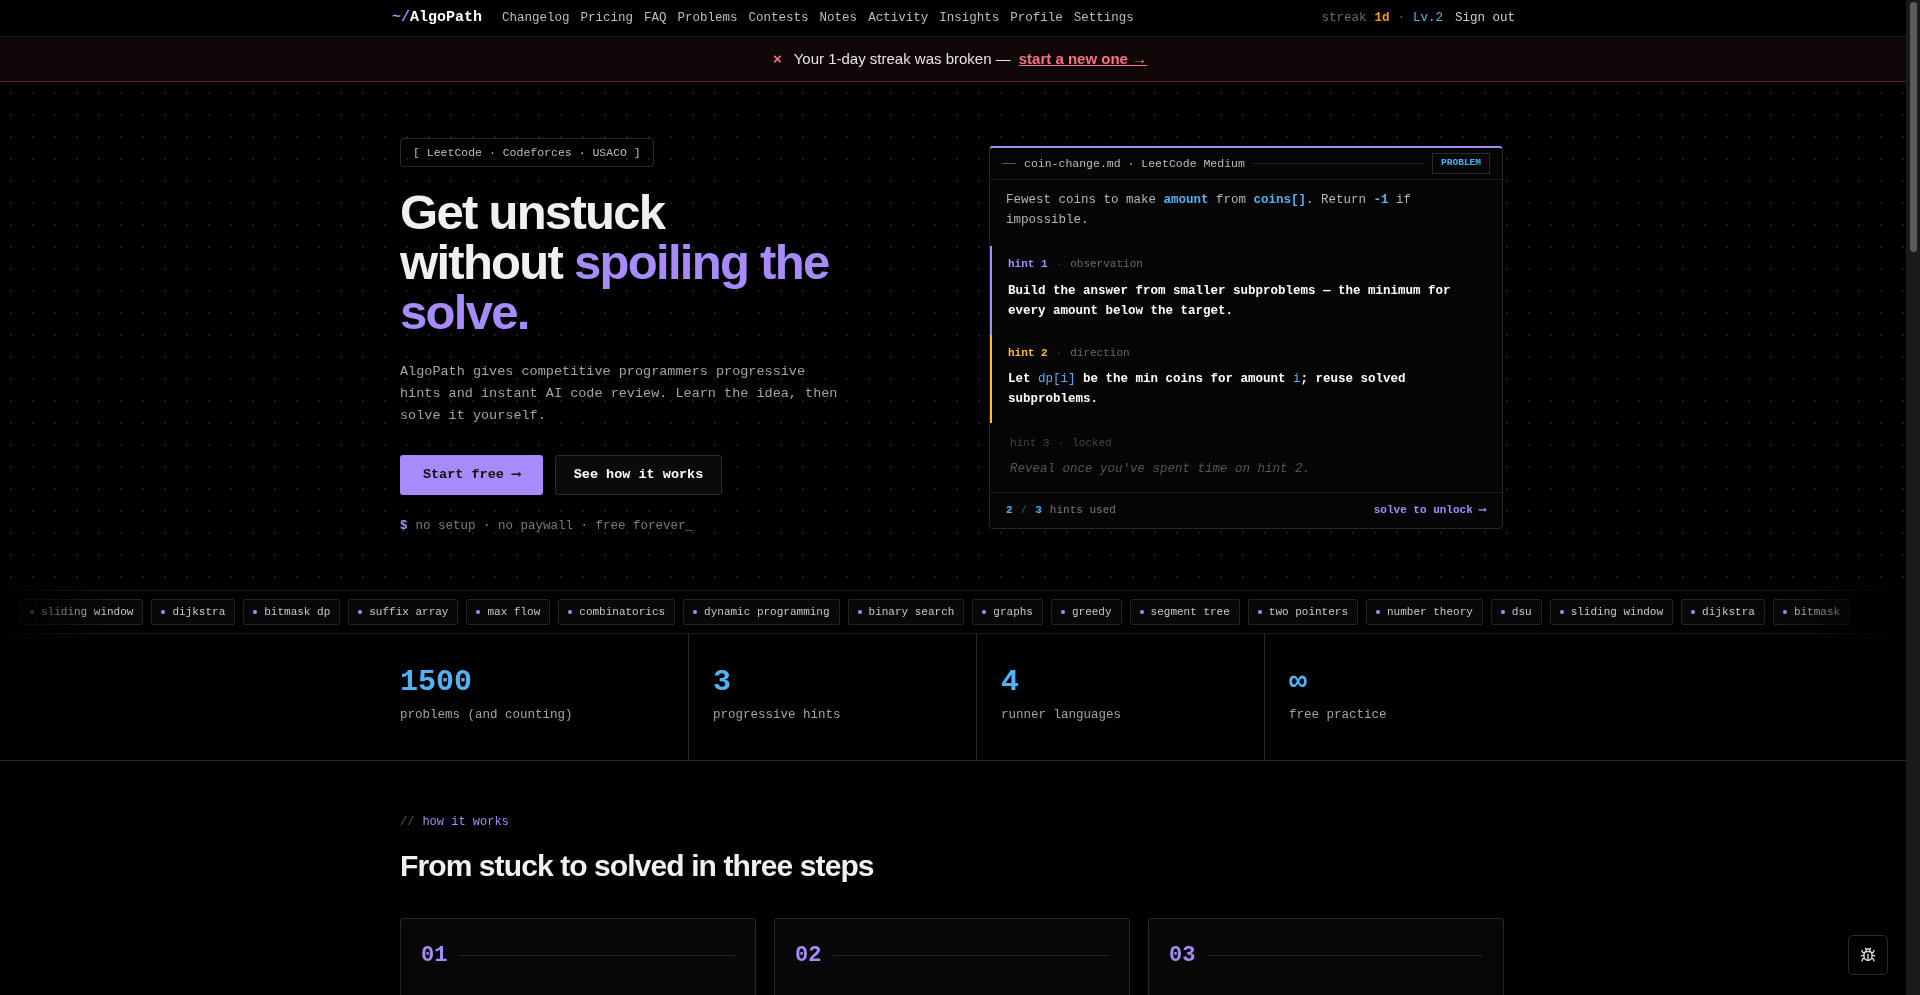  I want to click on hero-heading: Get unstuck without spoiling the solve., so click(614, 262).